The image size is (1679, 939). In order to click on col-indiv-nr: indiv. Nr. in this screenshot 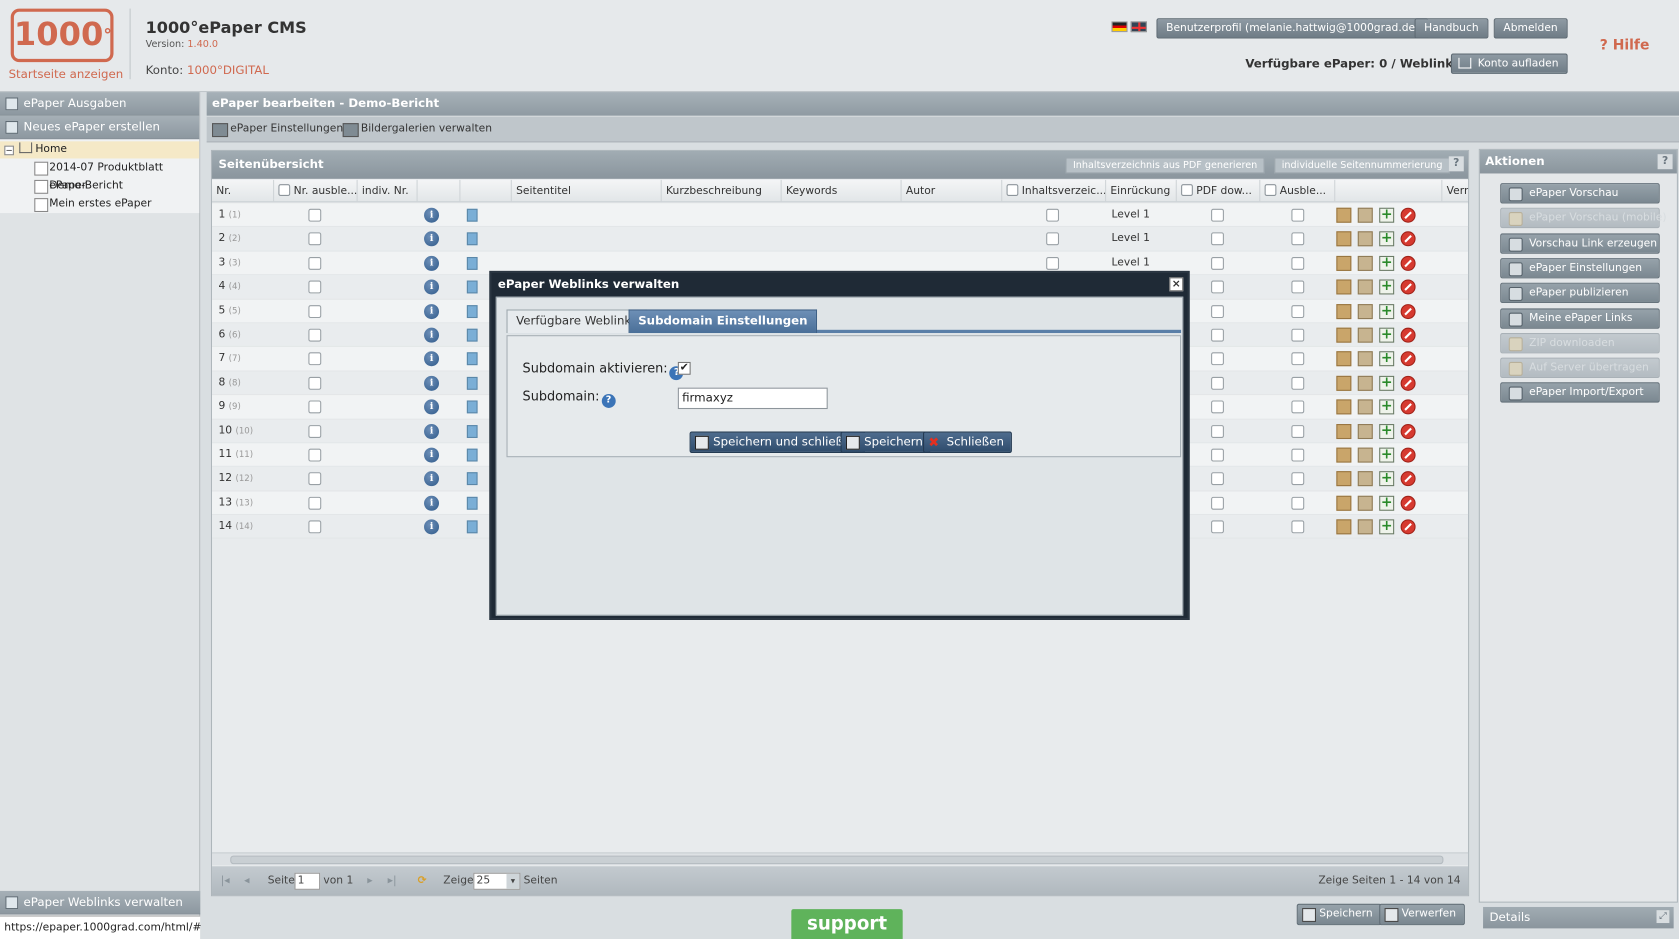, I will do `click(388, 191)`.